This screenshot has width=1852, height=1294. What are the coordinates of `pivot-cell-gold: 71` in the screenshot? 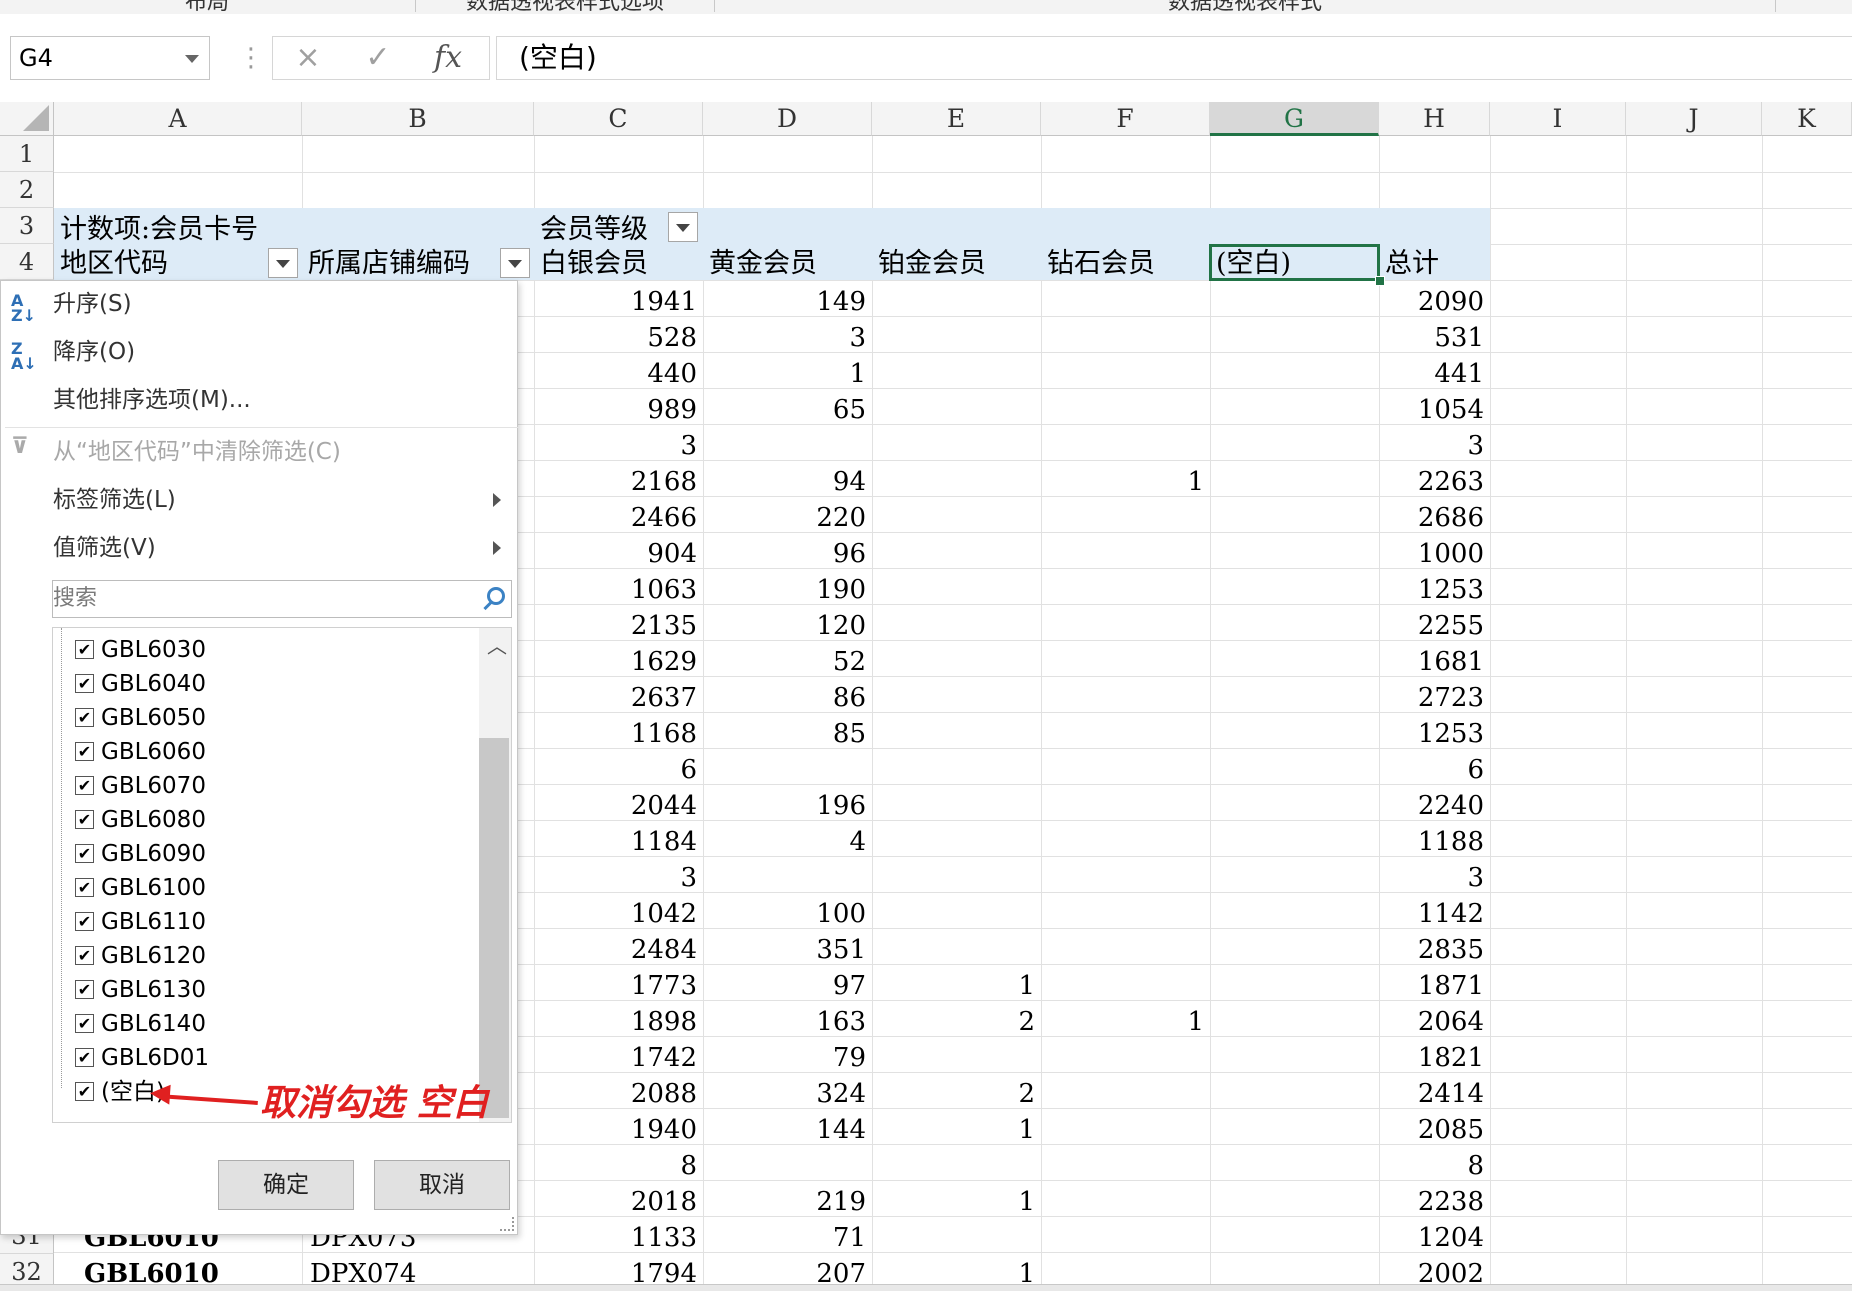 It's located at (787, 1236).